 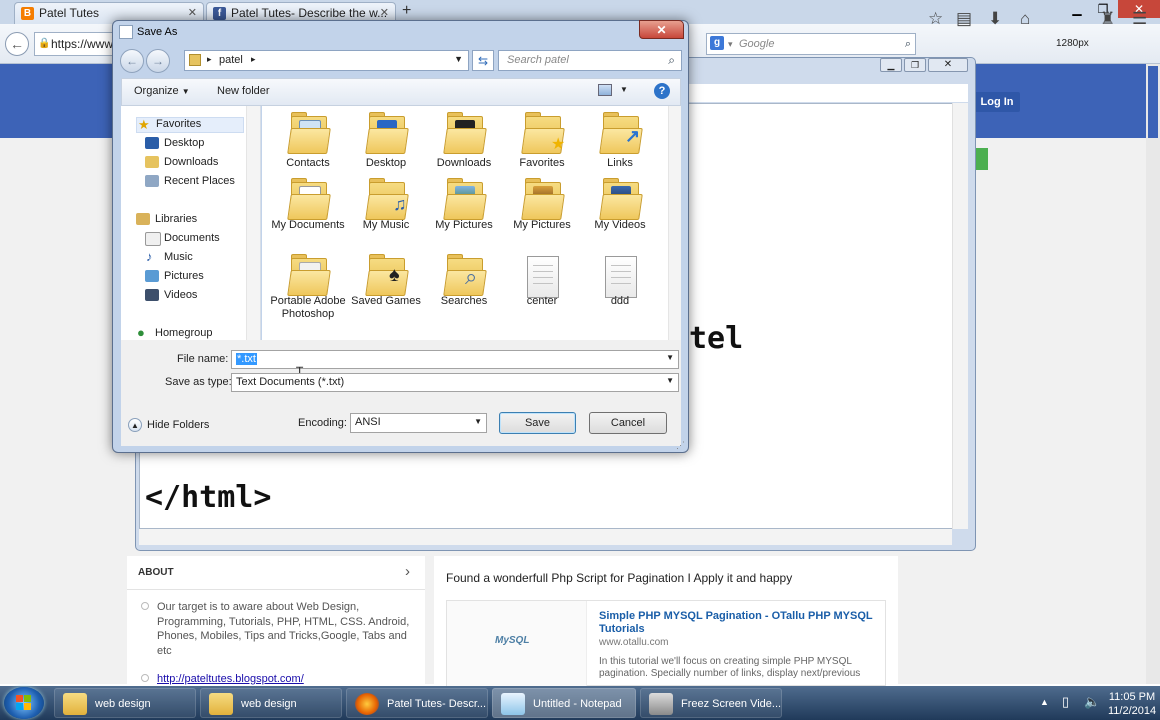 What do you see at coordinates (308, 212) in the screenshot?
I see `file-item: My Documents` at bounding box center [308, 212].